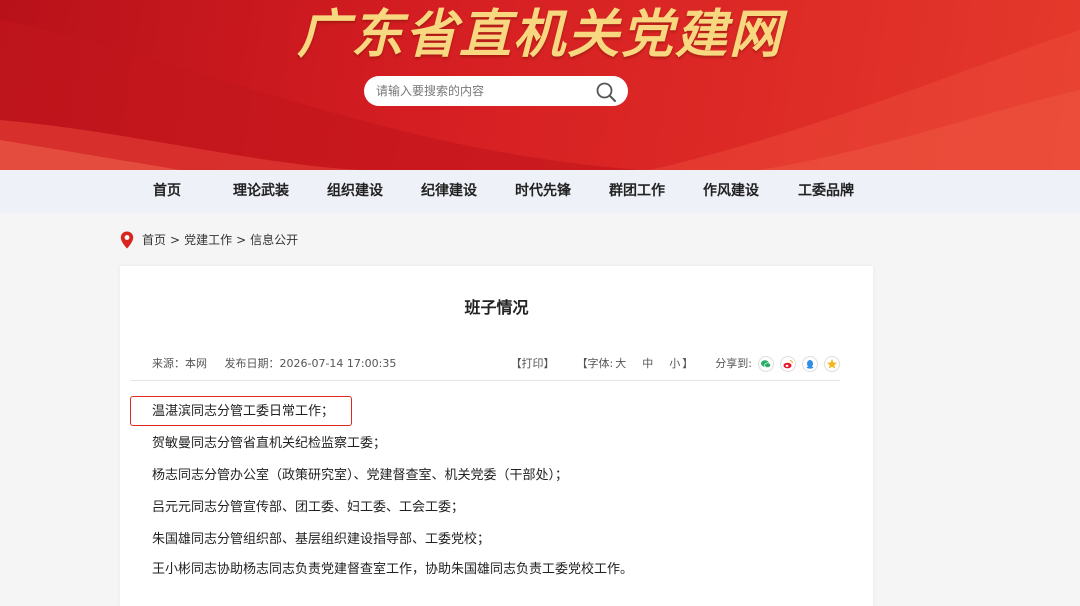 The height and width of the screenshot is (606, 1080). What do you see at coordinates (449, 191) in the screenshot?
I see `nav-item-discipline: 纪律建设` at bounding box center [449, 191].